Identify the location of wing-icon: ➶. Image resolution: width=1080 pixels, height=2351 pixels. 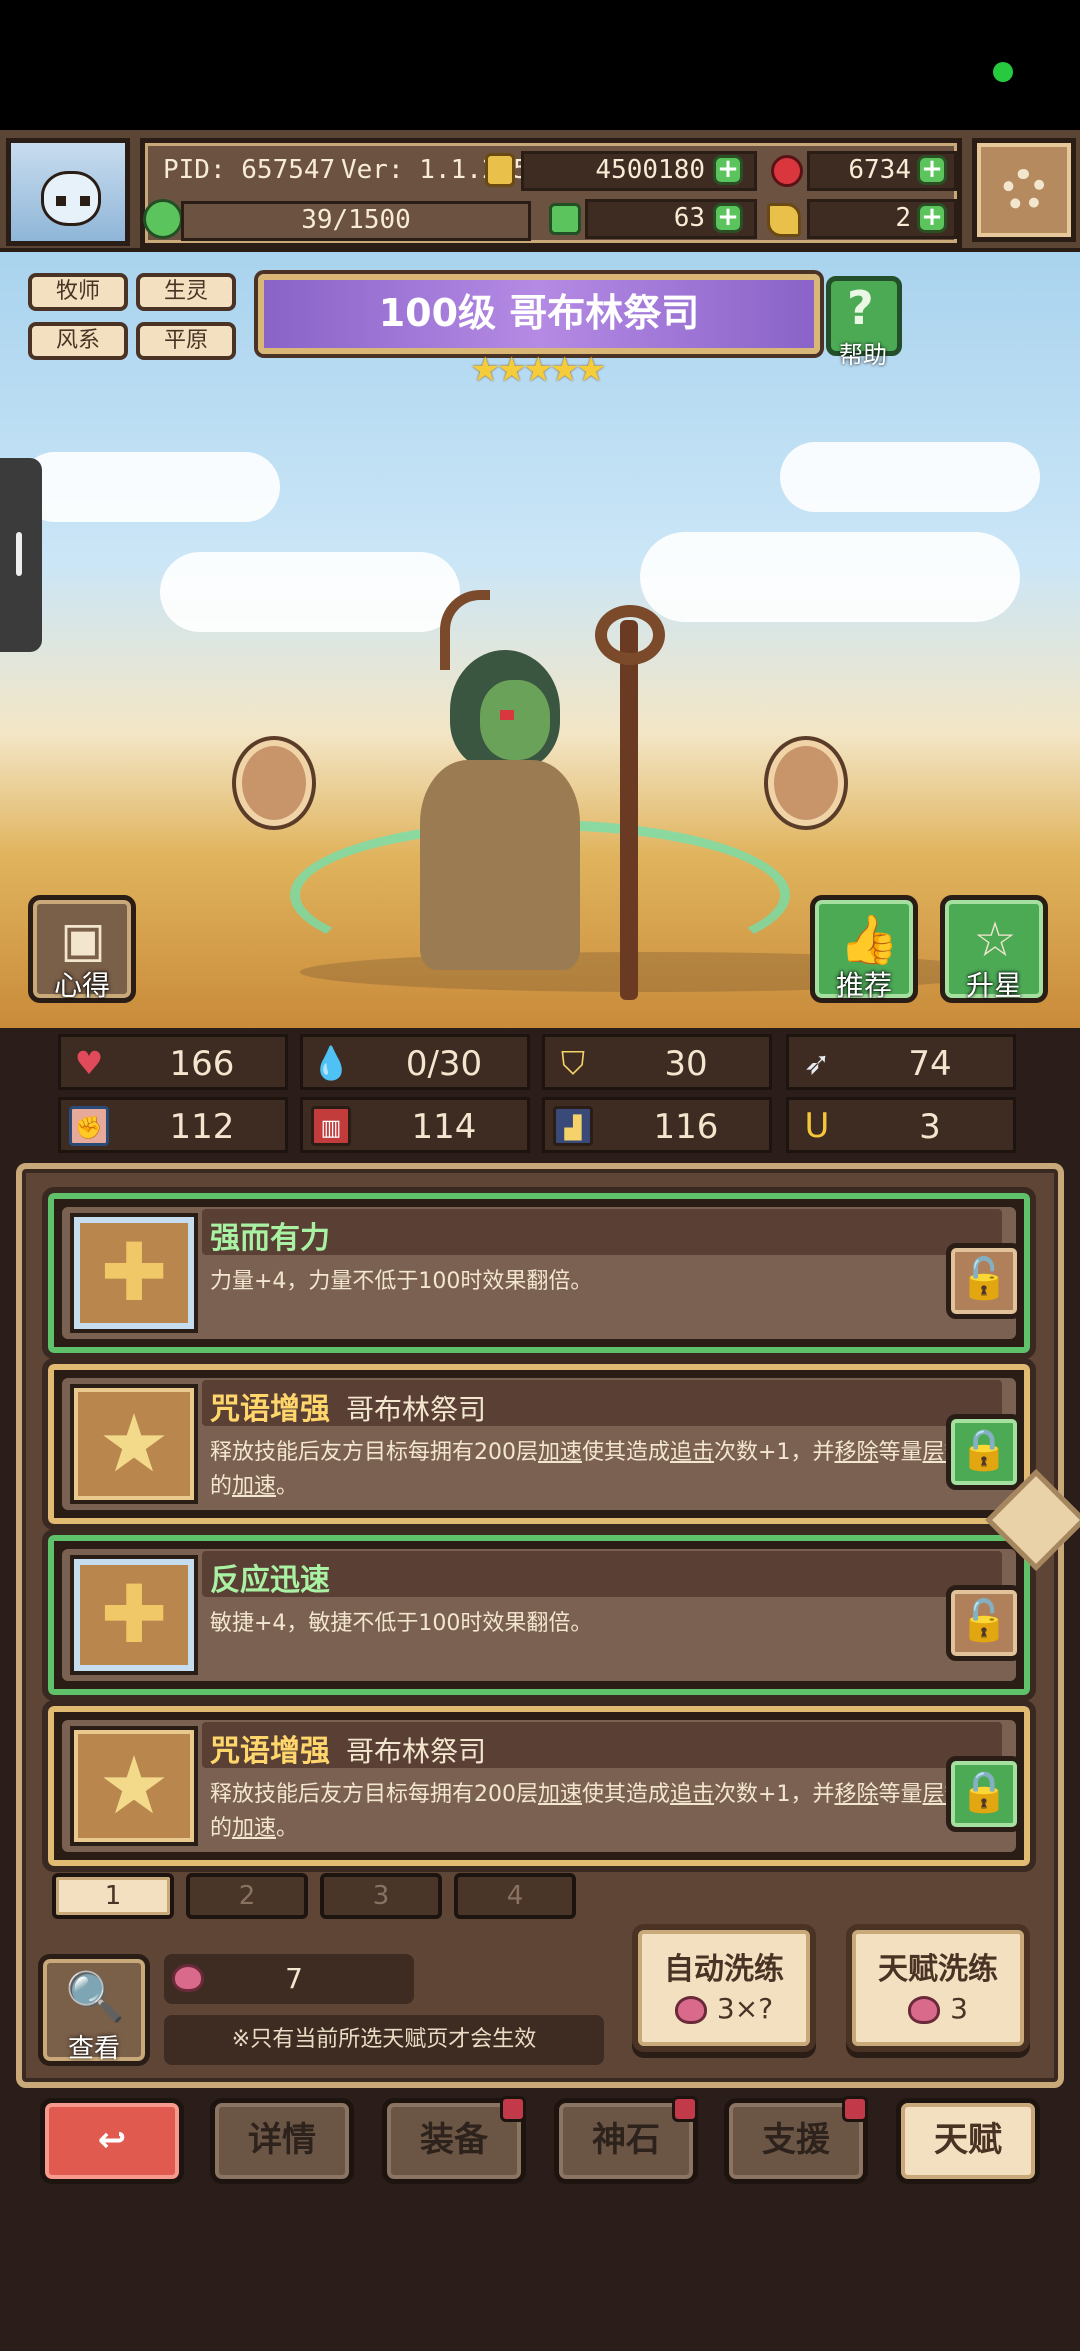
(817, 1063).